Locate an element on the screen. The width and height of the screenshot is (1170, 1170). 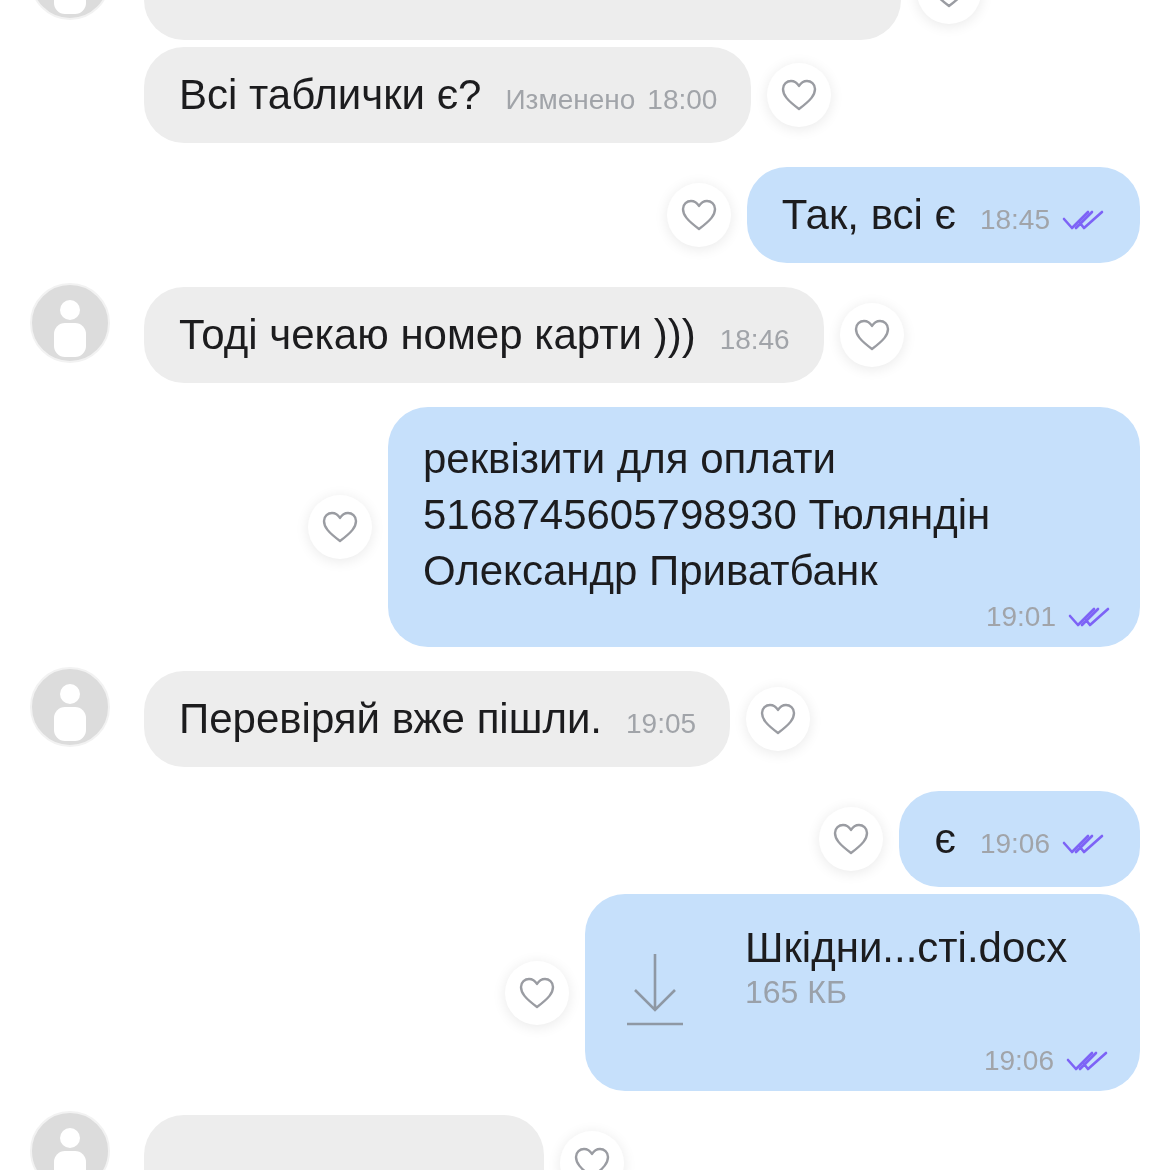
message-text: Так, всі є is located at coordinates (868, 215).